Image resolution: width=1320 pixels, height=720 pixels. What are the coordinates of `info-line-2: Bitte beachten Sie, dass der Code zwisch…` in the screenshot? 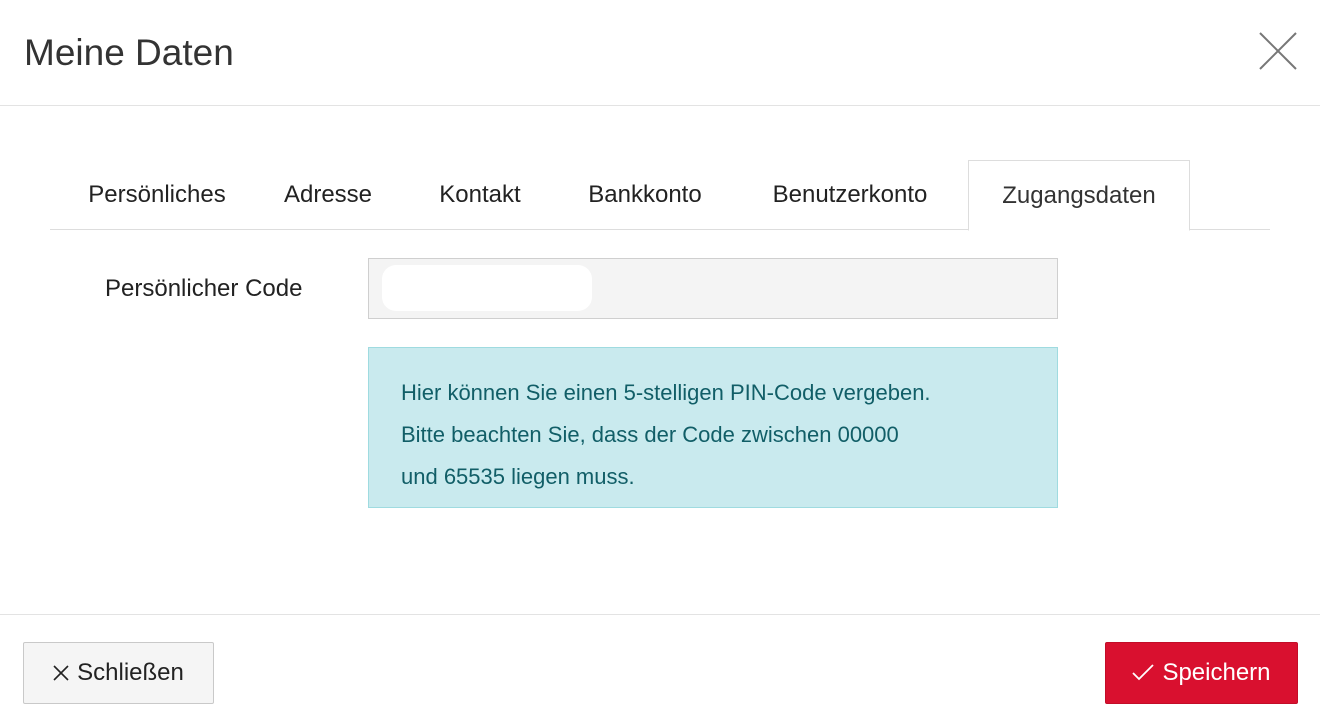 It's located at (650, 434).